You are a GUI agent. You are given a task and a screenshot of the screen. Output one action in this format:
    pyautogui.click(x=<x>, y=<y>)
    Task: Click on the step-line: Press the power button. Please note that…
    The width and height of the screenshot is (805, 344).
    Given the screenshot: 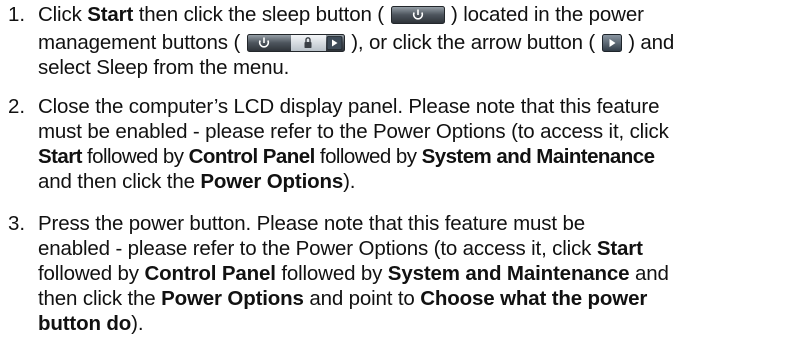 What is the action you would take?
    pyautogui.click(x=311, y=223)
    